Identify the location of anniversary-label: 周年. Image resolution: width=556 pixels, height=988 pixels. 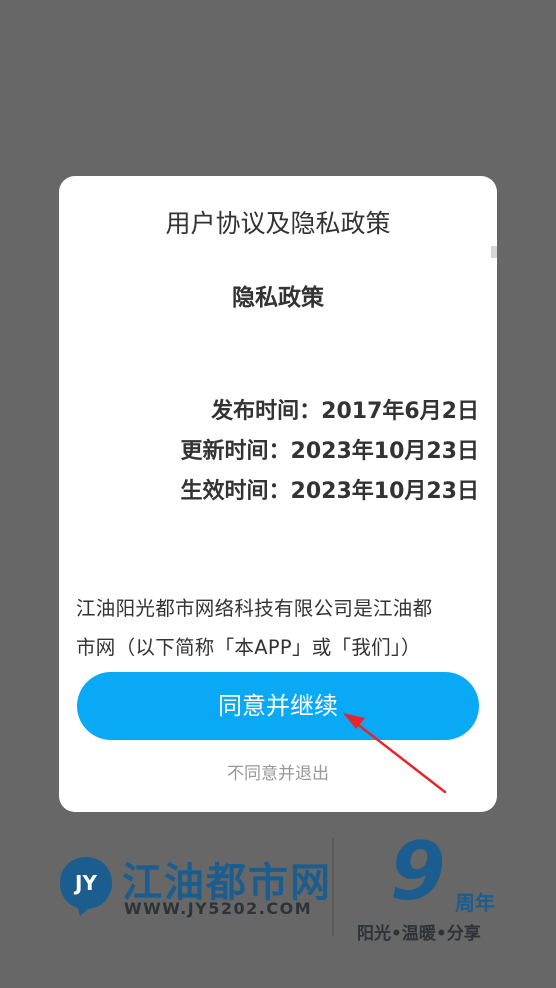
(475, 903).